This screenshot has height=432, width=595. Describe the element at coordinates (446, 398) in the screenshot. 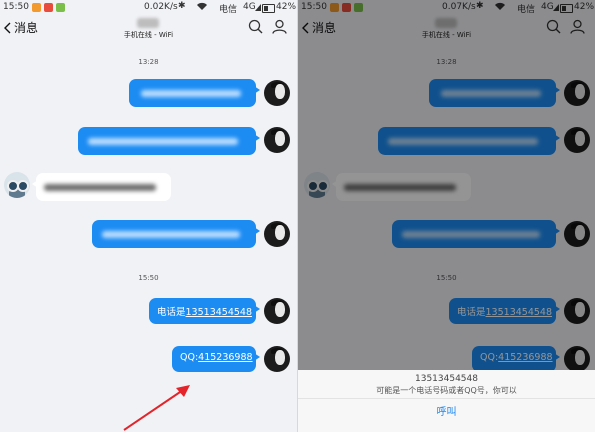

I see `action-sheet-divider` at that location.